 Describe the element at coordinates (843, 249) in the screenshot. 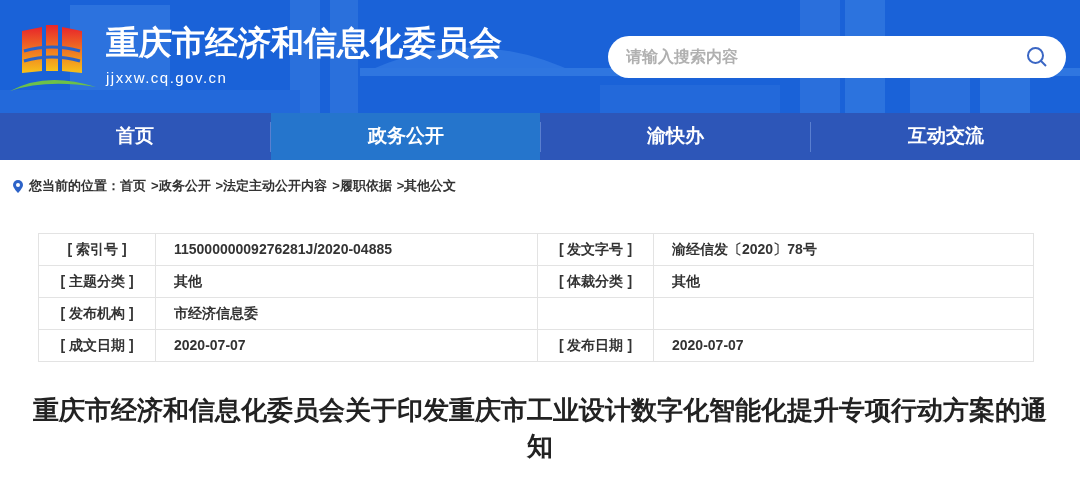

I see `table-cell: 渝经信发〔2020〕78号` at that location.